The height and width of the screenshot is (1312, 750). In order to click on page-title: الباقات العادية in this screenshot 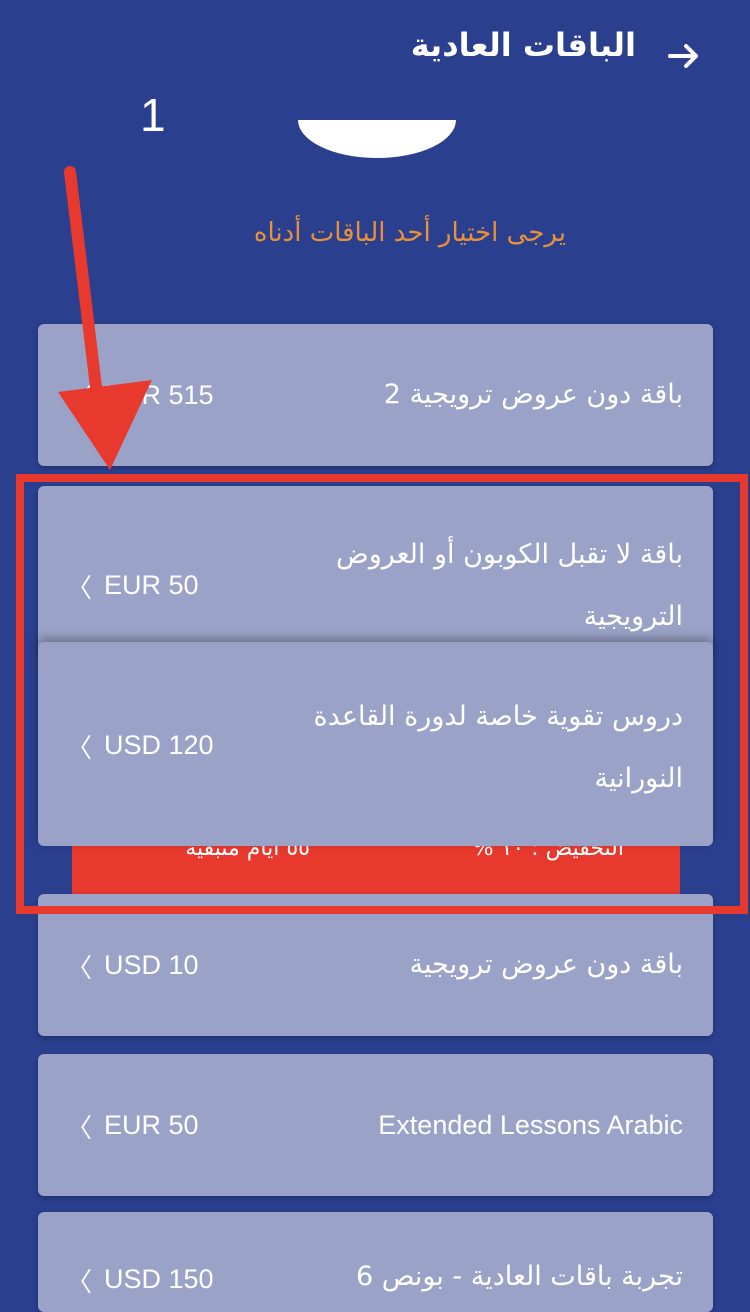, I will do `click(523, 45)`.